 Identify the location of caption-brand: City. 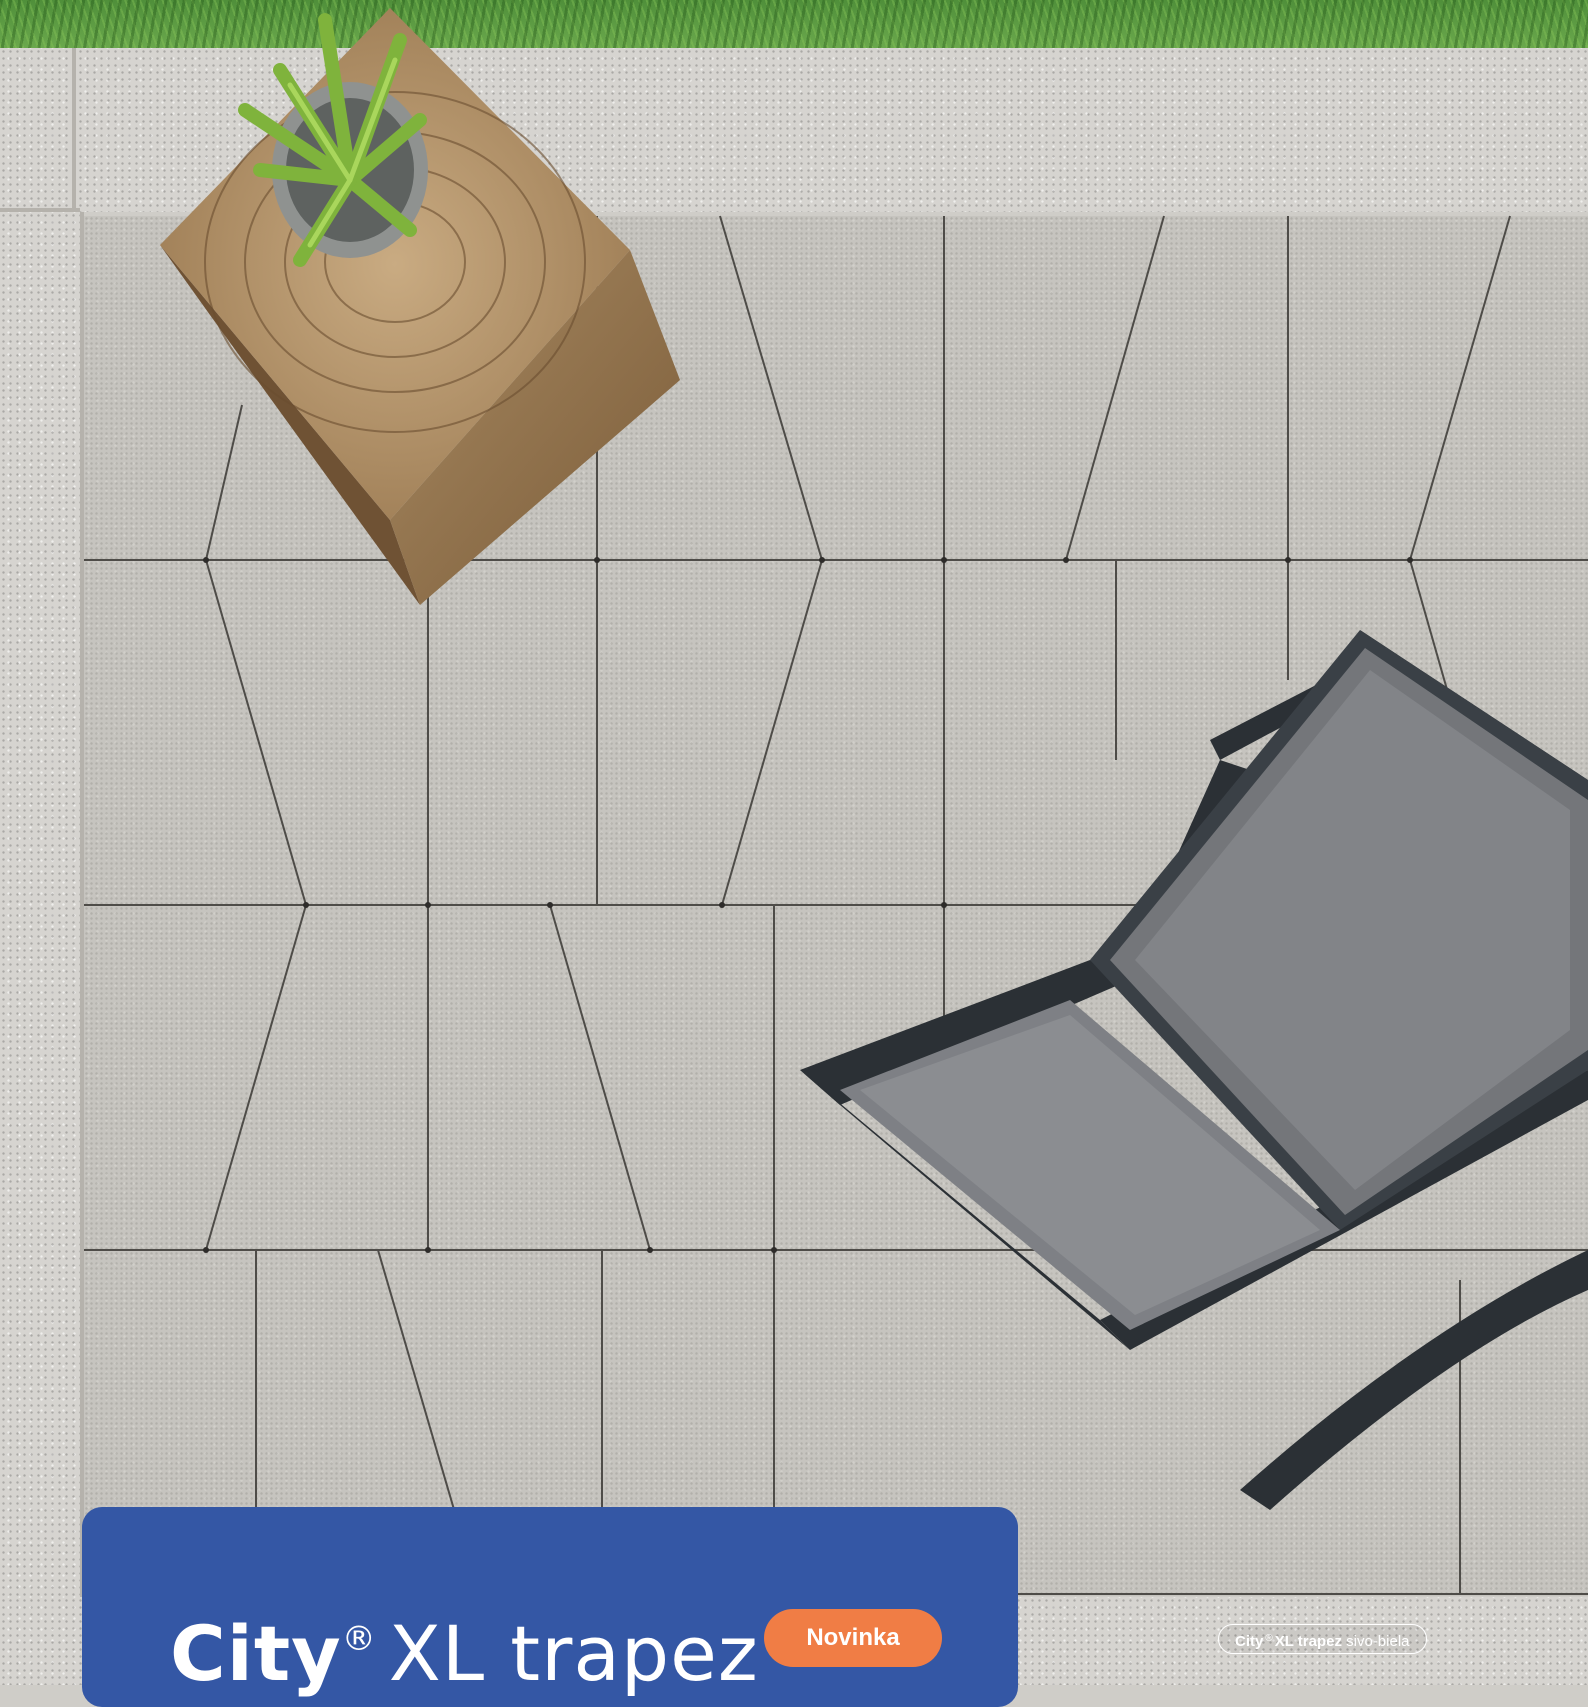
(1249, 1641).